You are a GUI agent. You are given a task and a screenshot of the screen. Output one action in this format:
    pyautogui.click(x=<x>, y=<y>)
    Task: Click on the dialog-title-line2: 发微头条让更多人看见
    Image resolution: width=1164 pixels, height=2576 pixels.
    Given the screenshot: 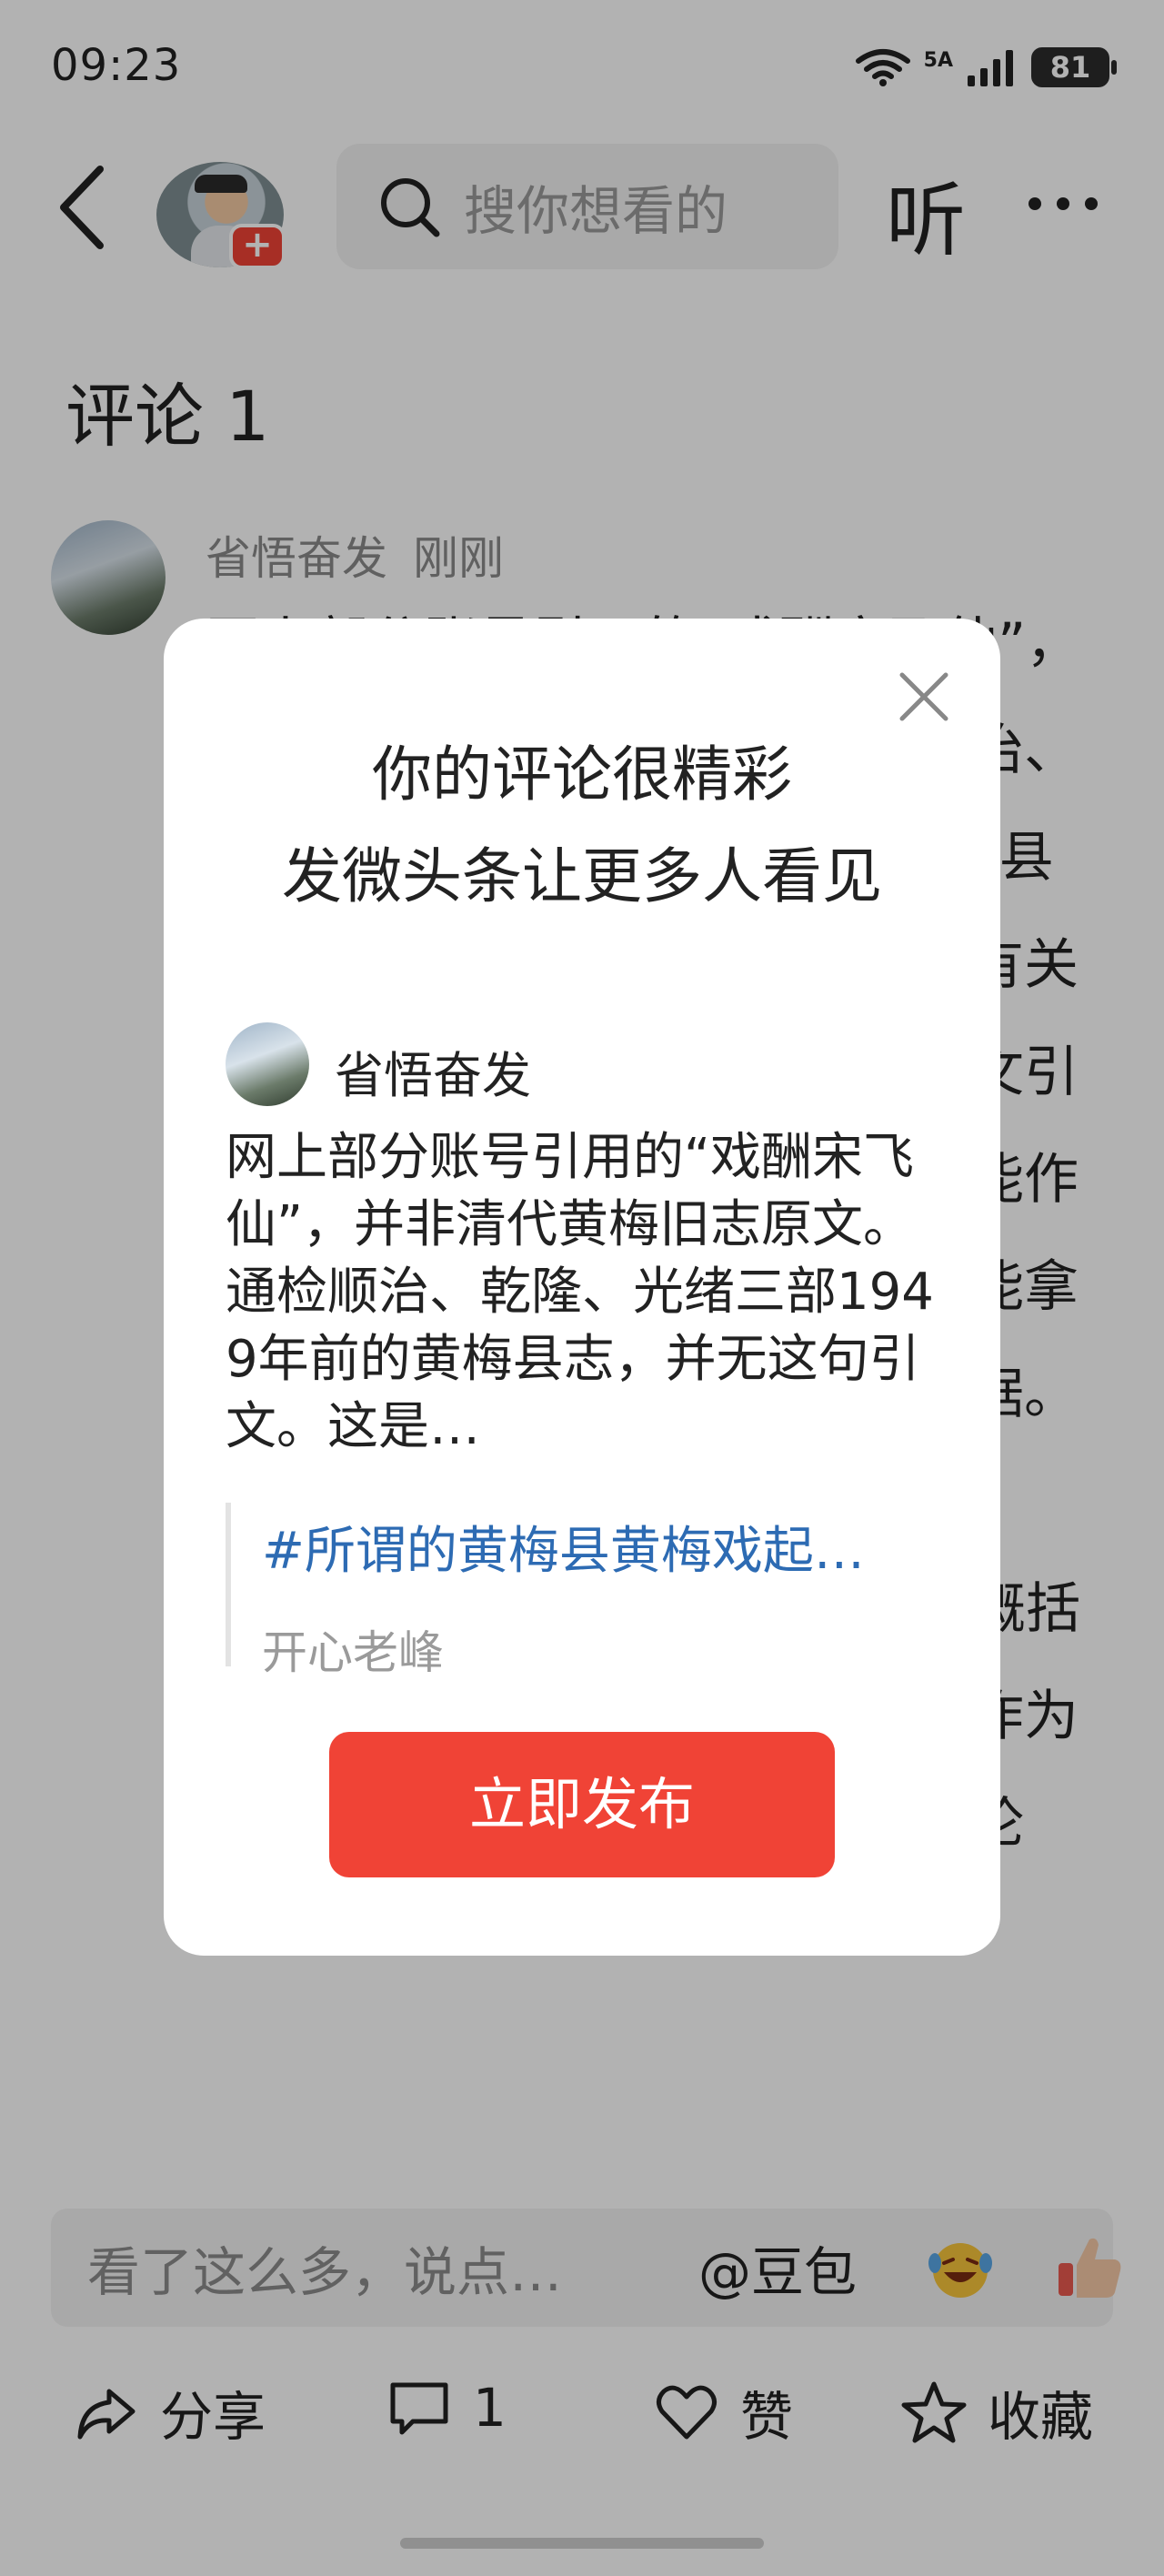 What is the action you would take?
    pyautogui.click(x=582, y=876)
    